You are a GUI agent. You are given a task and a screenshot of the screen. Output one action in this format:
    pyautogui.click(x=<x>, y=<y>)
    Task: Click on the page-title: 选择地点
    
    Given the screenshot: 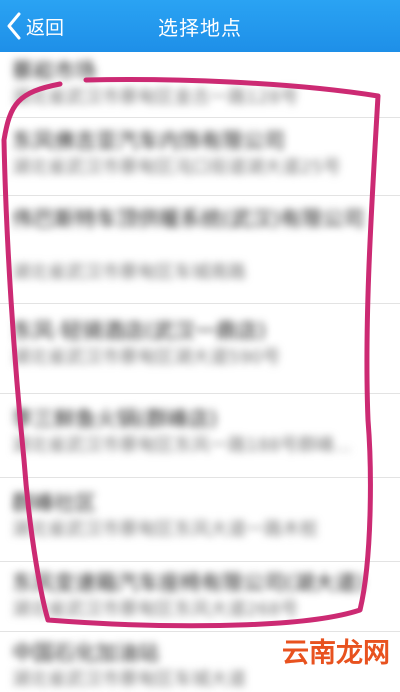 What is the action you would take?
    pyautogui.click(x=200, y=28)
    